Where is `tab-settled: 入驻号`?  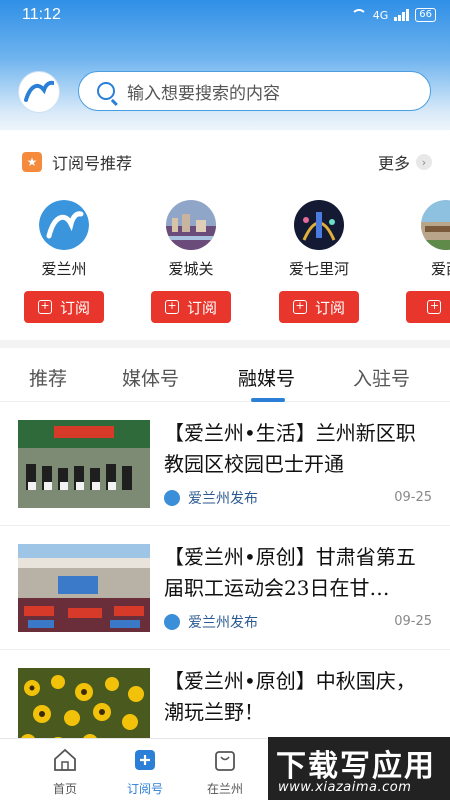 tab-settled: 入驻号 is located at coordinates (381, 377).